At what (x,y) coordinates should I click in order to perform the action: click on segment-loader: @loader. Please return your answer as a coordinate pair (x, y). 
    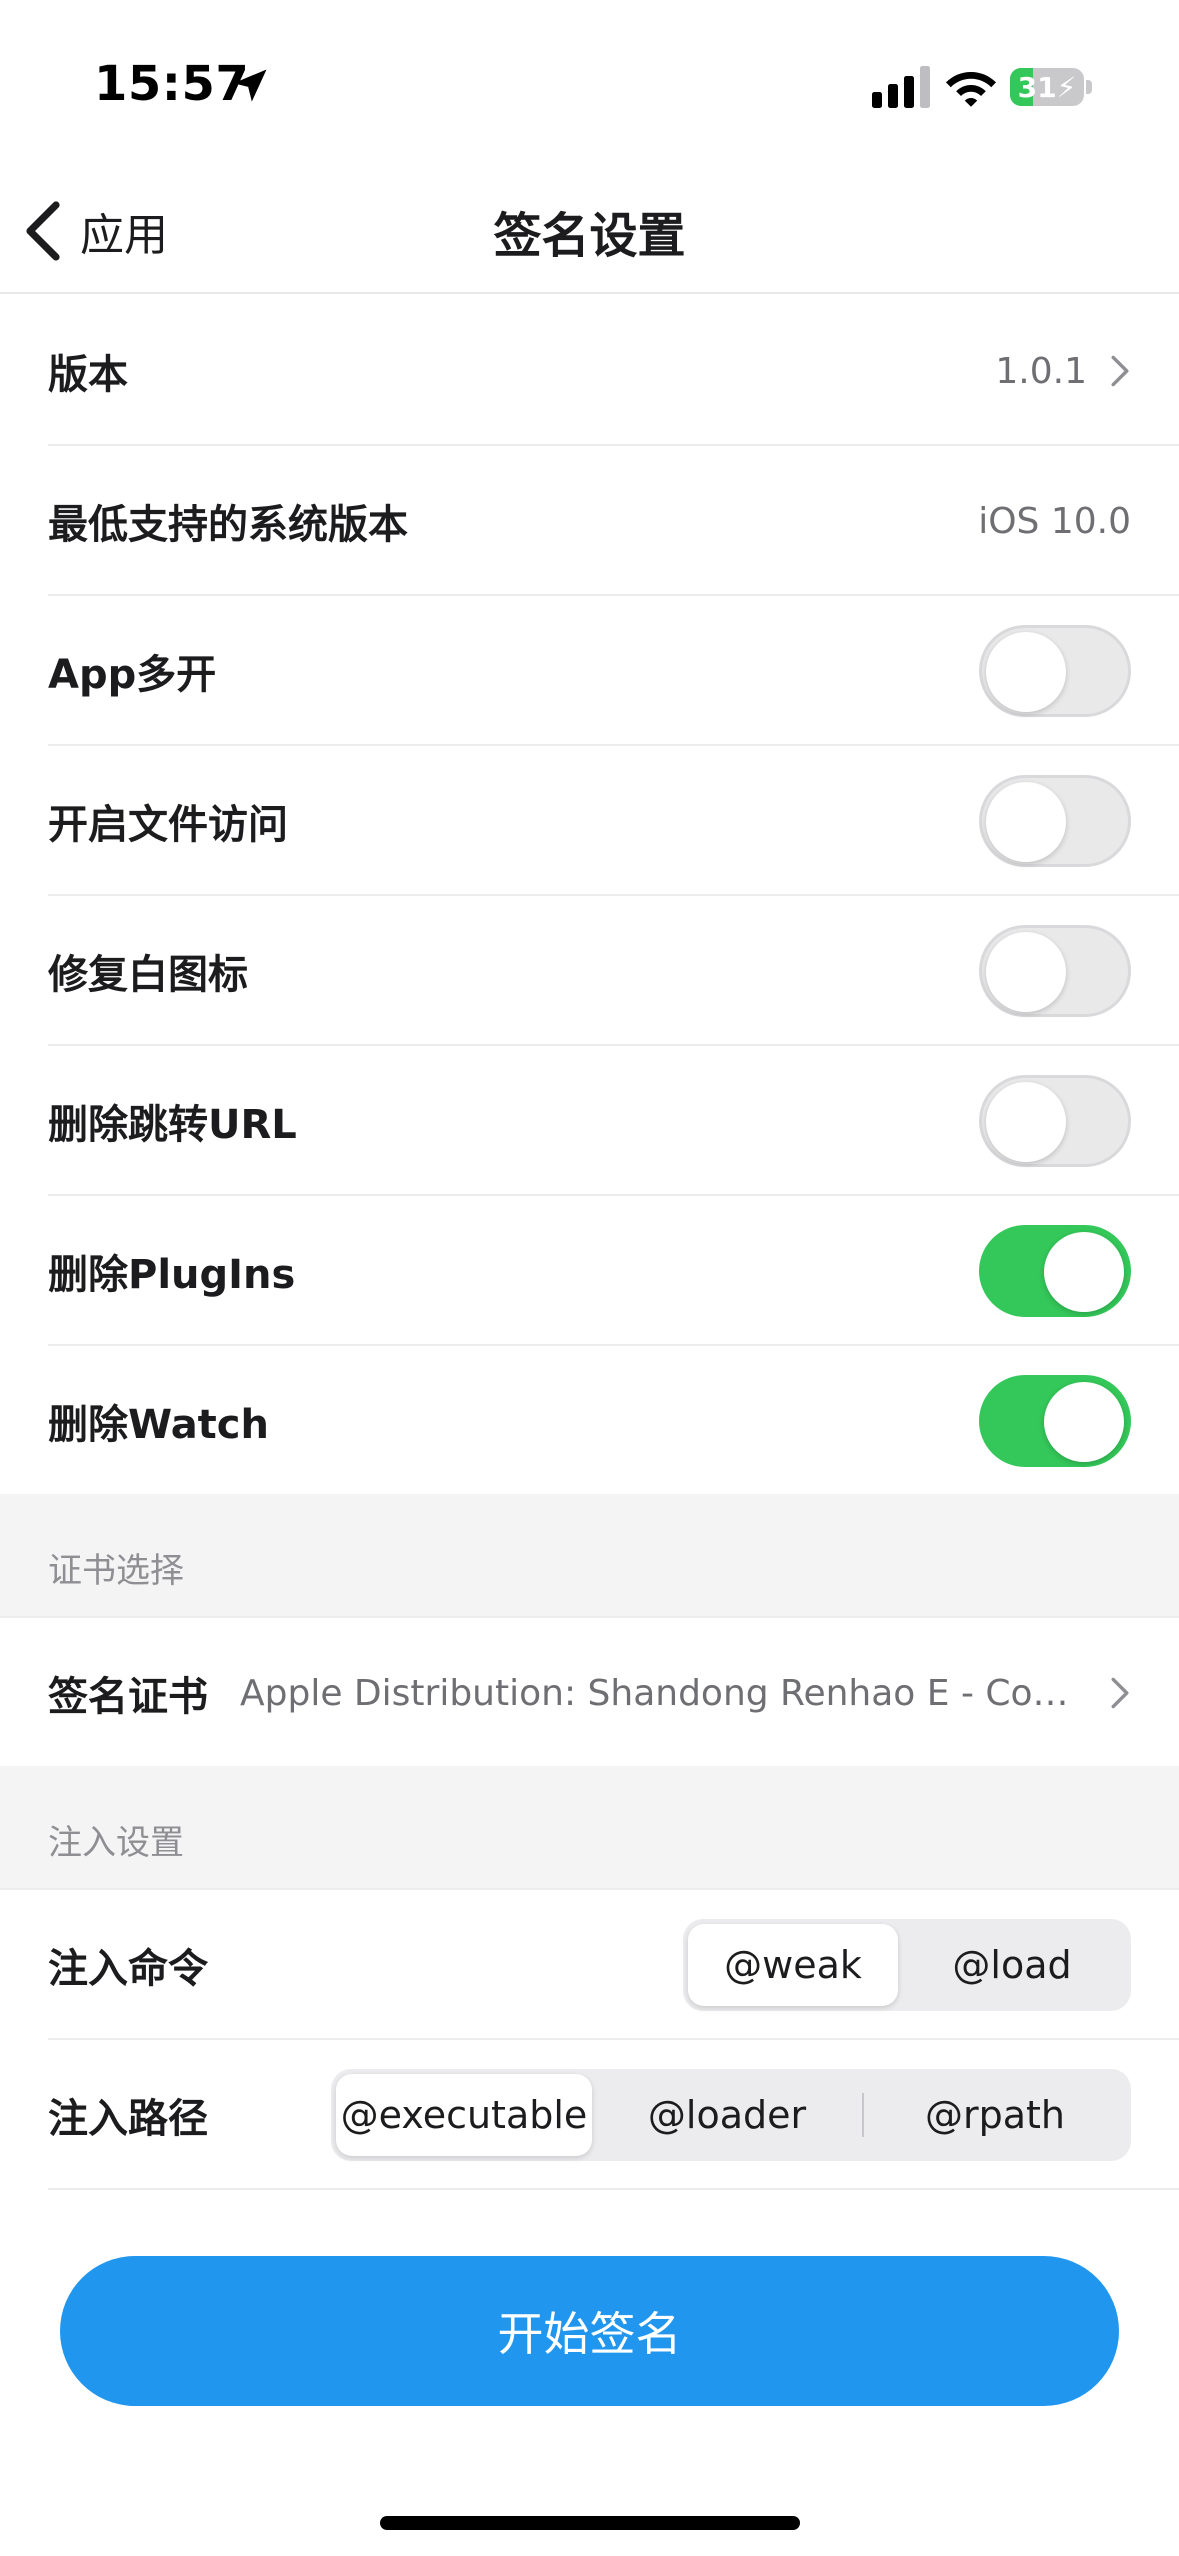
    Looking at the image, I should click on (727, 2115).